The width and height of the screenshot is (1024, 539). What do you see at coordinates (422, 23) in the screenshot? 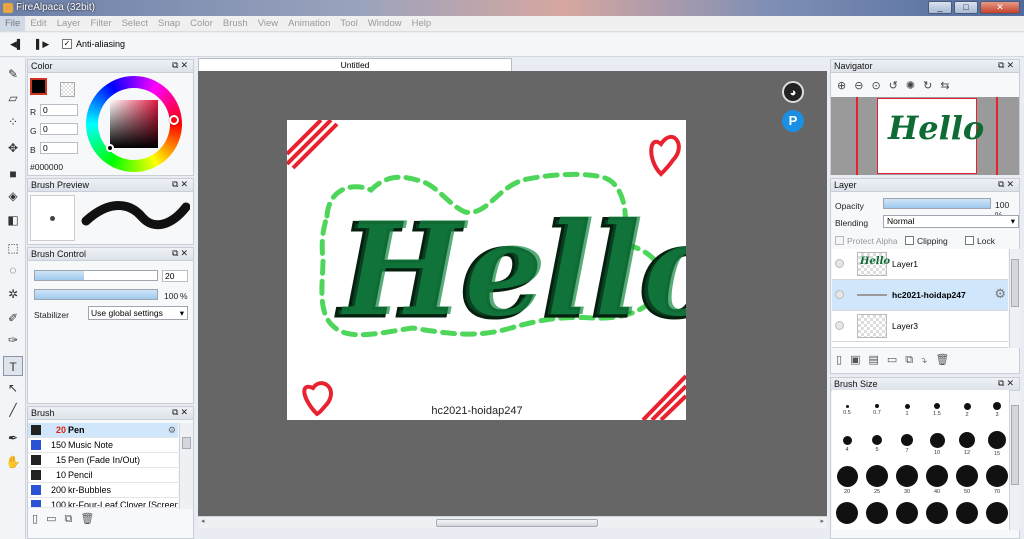
I see `menu-help: Help` at bounding box center [422, 23].